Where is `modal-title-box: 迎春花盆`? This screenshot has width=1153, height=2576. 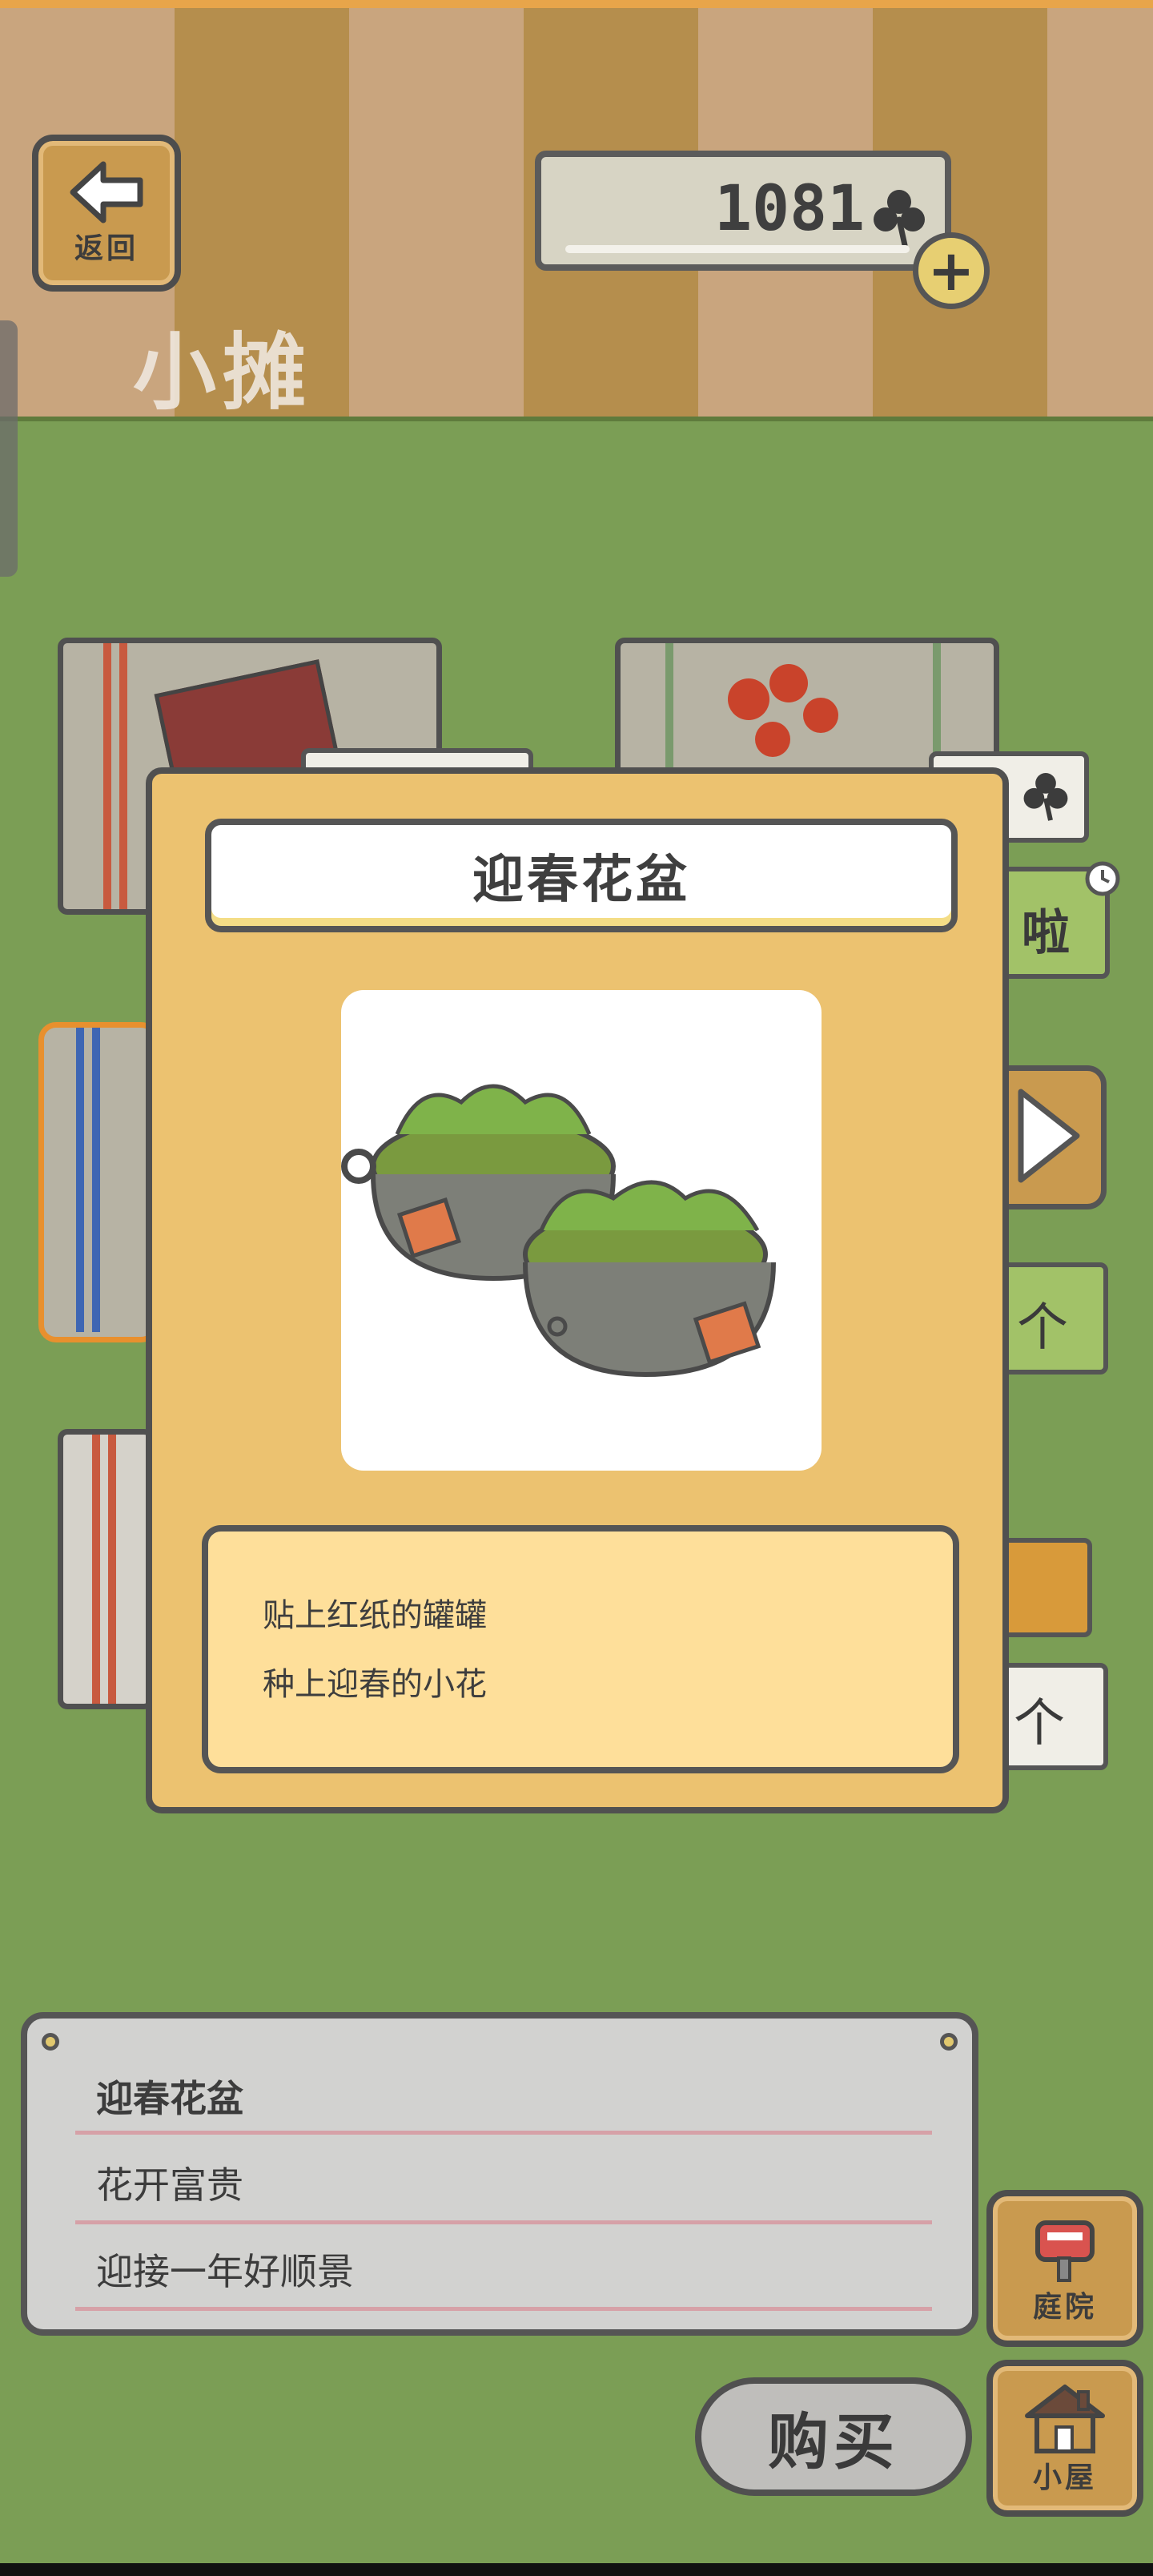
modal-title-box: 迎春花盆 is located at coordinates (581, 875).